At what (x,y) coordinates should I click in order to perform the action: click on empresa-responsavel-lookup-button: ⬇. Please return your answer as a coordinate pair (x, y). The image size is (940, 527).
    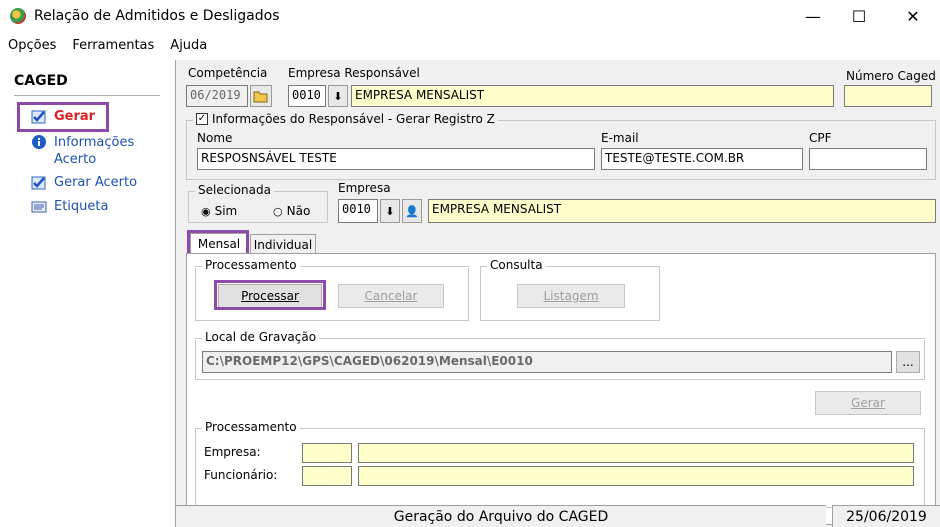
    Looking at the image, I should click on (338, 96).